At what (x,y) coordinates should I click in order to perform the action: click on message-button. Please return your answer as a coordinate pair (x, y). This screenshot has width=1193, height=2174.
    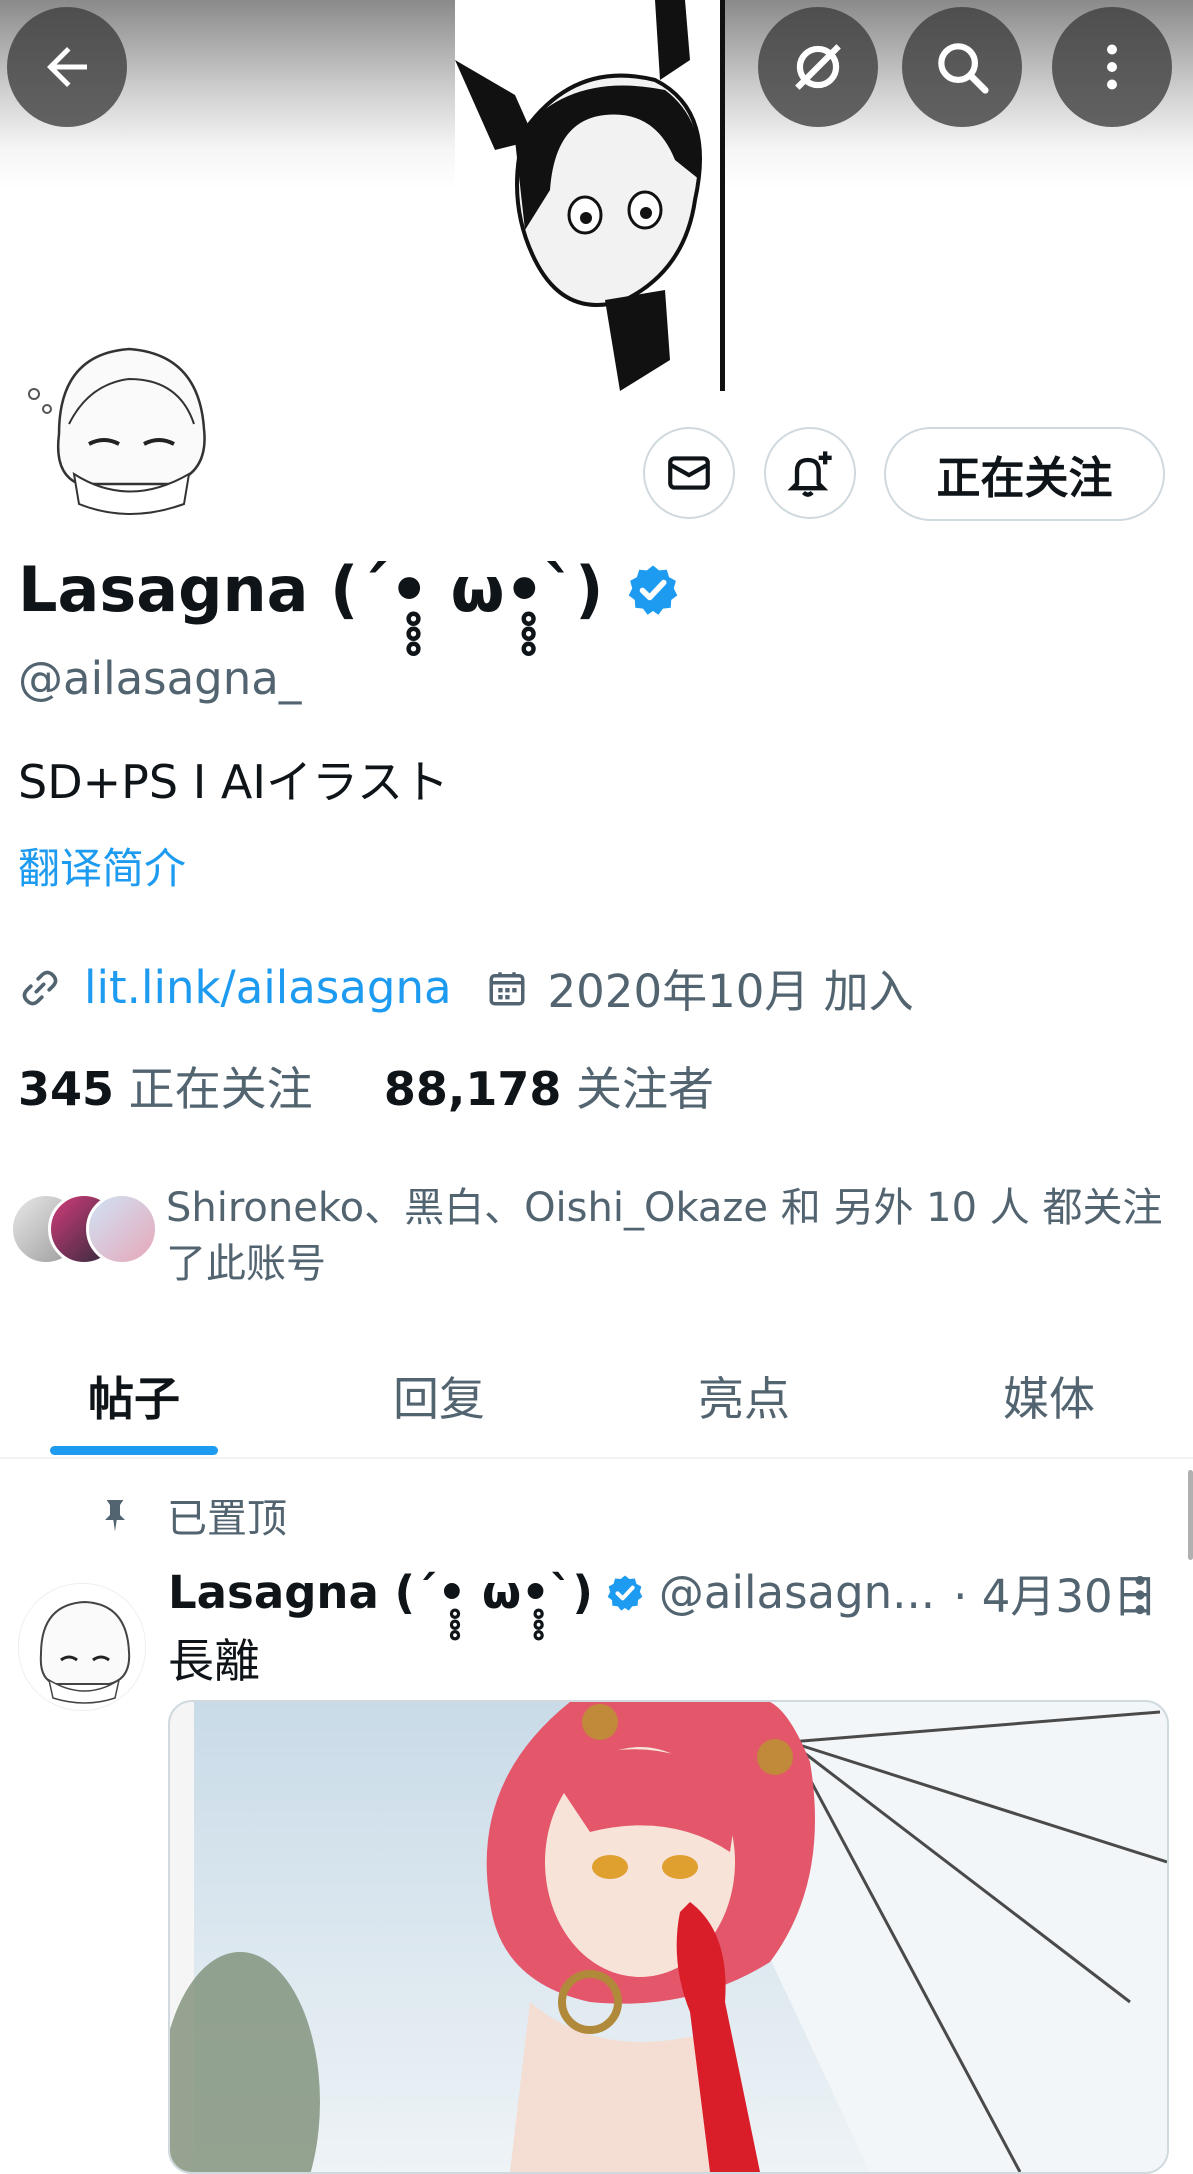
    Looking at the image, I should click on (689, 473).